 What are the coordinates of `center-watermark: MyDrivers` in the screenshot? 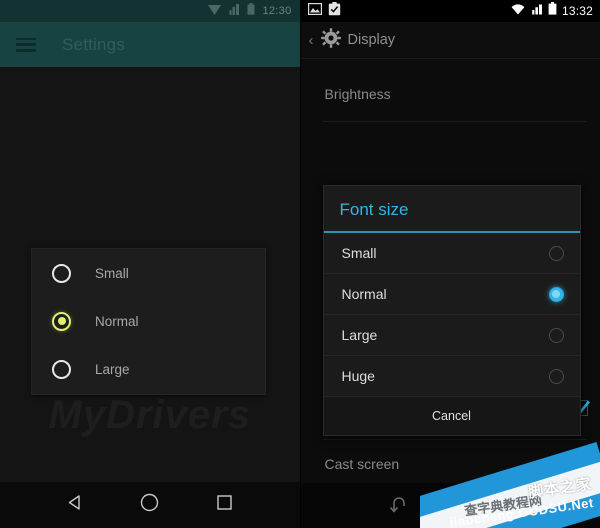 It's located at (150, 415).